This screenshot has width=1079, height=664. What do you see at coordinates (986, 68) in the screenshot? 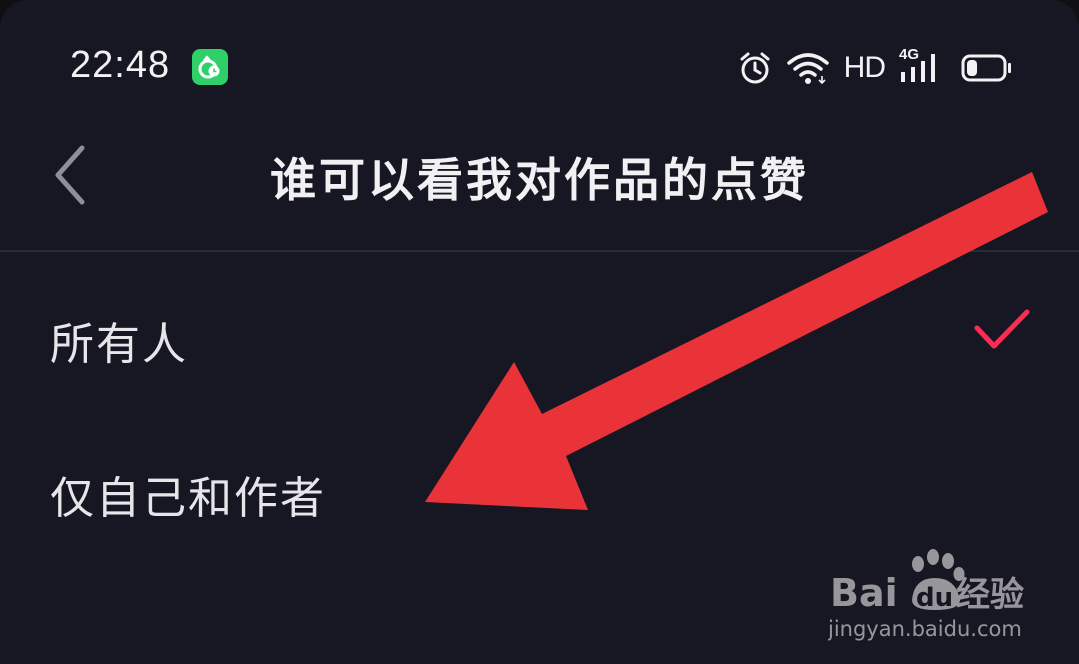
I see `battery-icon` at bounding box center [986, 68].